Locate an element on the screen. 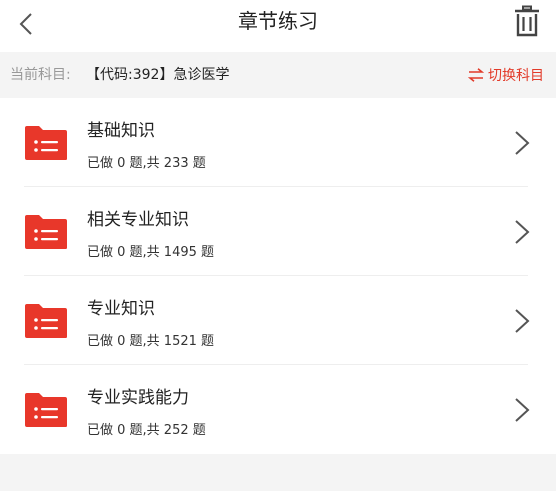 The width and height of the screenshot is (556, 491). switch-subject-button: 切换科目 is located at coordinates (506, 75).